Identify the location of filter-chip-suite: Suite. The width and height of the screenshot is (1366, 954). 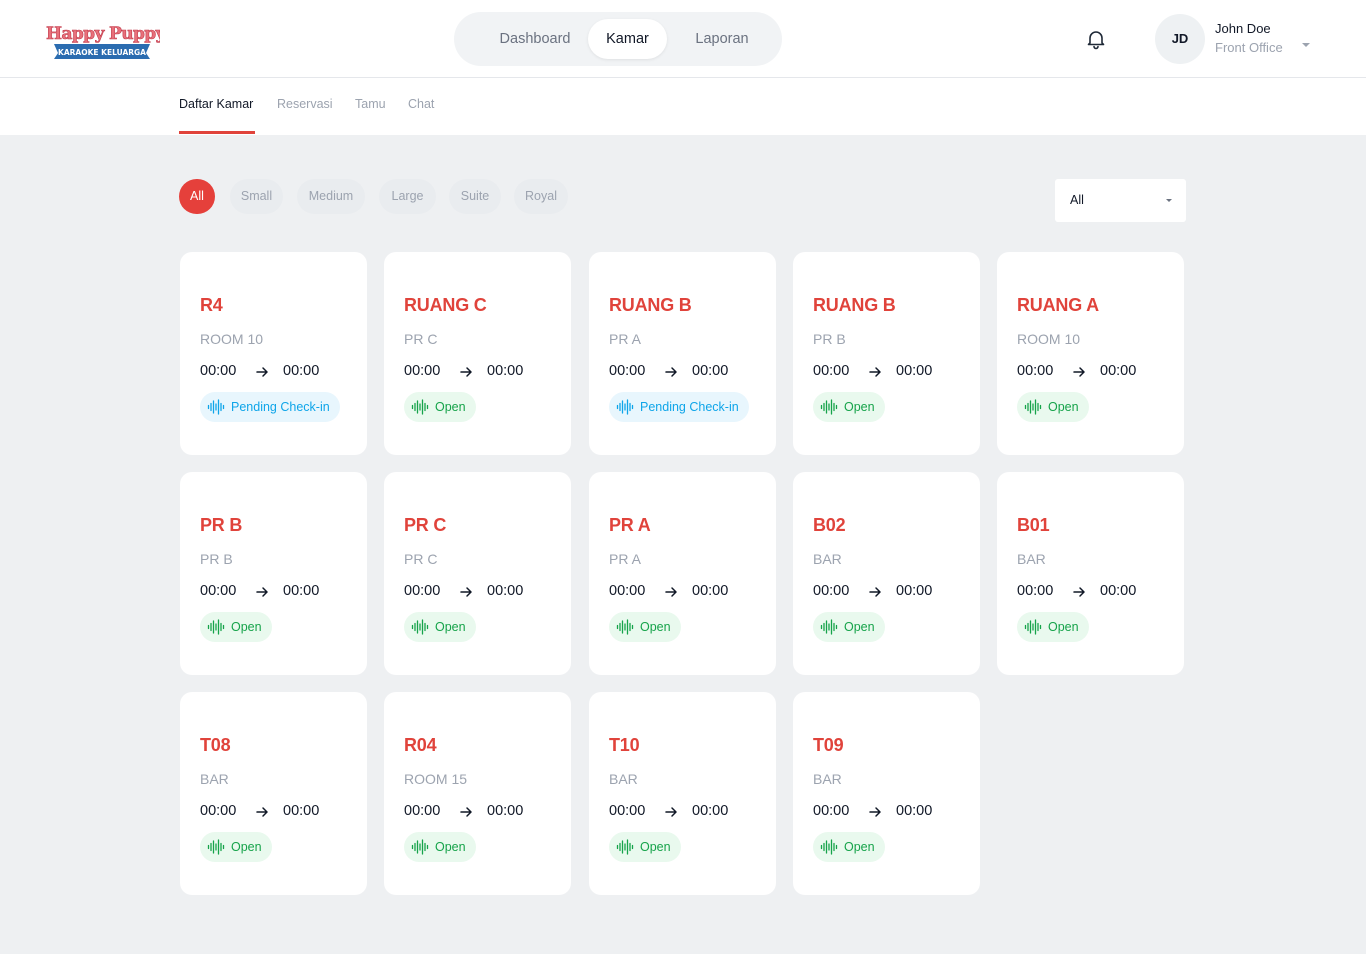
(475, 196).